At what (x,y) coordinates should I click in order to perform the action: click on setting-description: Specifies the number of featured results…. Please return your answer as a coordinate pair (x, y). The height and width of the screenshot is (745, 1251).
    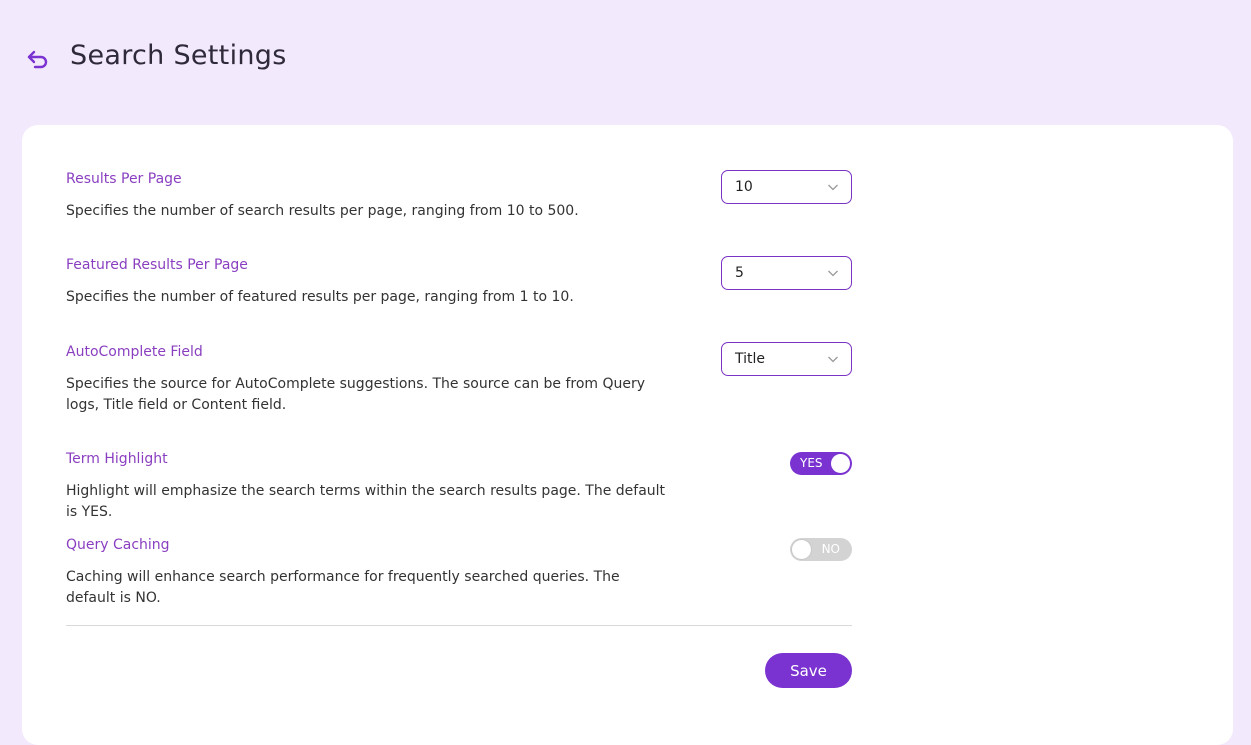
    Looking at the image, I should click on (320, 297).